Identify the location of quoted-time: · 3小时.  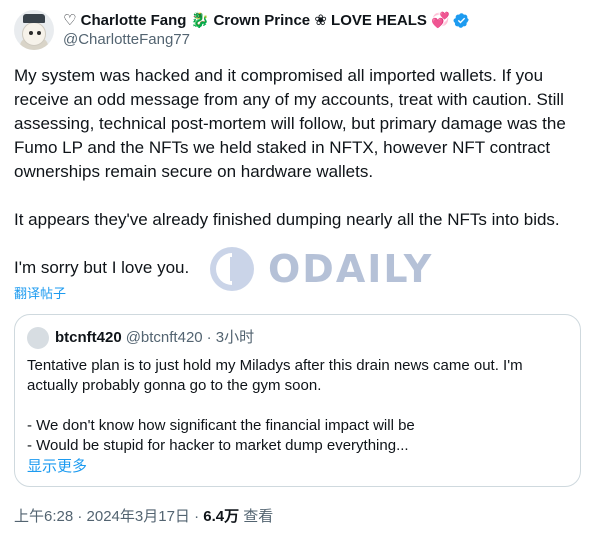
(230, 337).